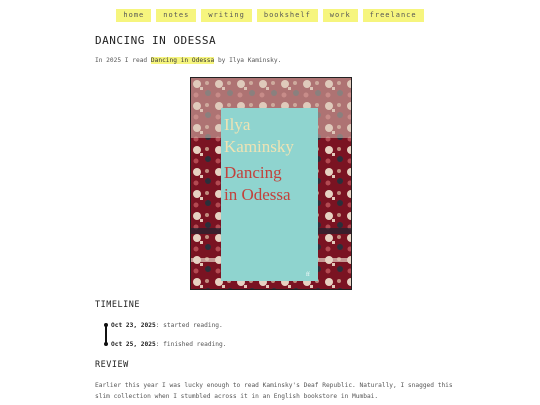  I want to click on event-date: Oct 25, 2025, so click(133, 344).